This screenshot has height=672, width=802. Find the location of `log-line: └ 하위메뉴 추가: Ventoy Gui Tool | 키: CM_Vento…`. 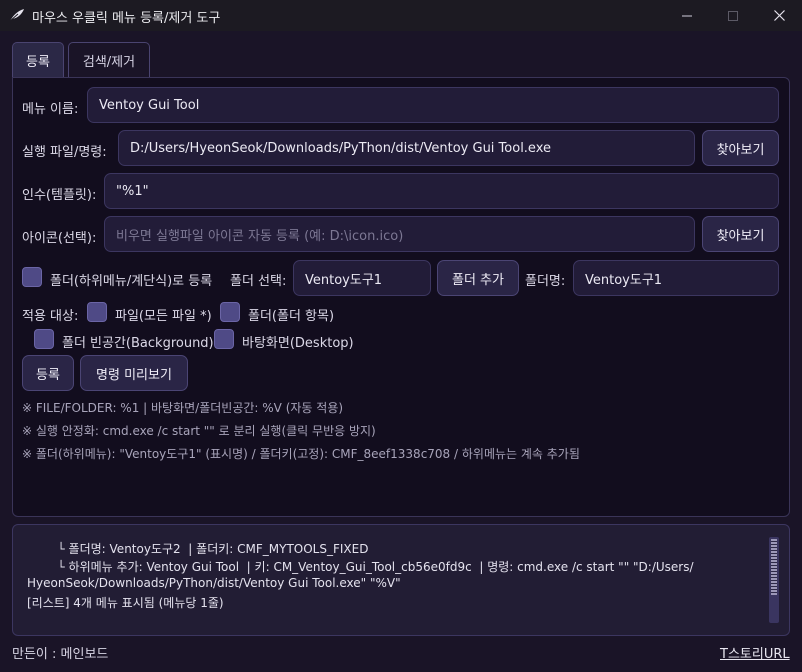

log-line: └ 하위메뉴 추가: Ventoy Gui Tool | 키: CM_Vento… is located at coordinates (360, 567).